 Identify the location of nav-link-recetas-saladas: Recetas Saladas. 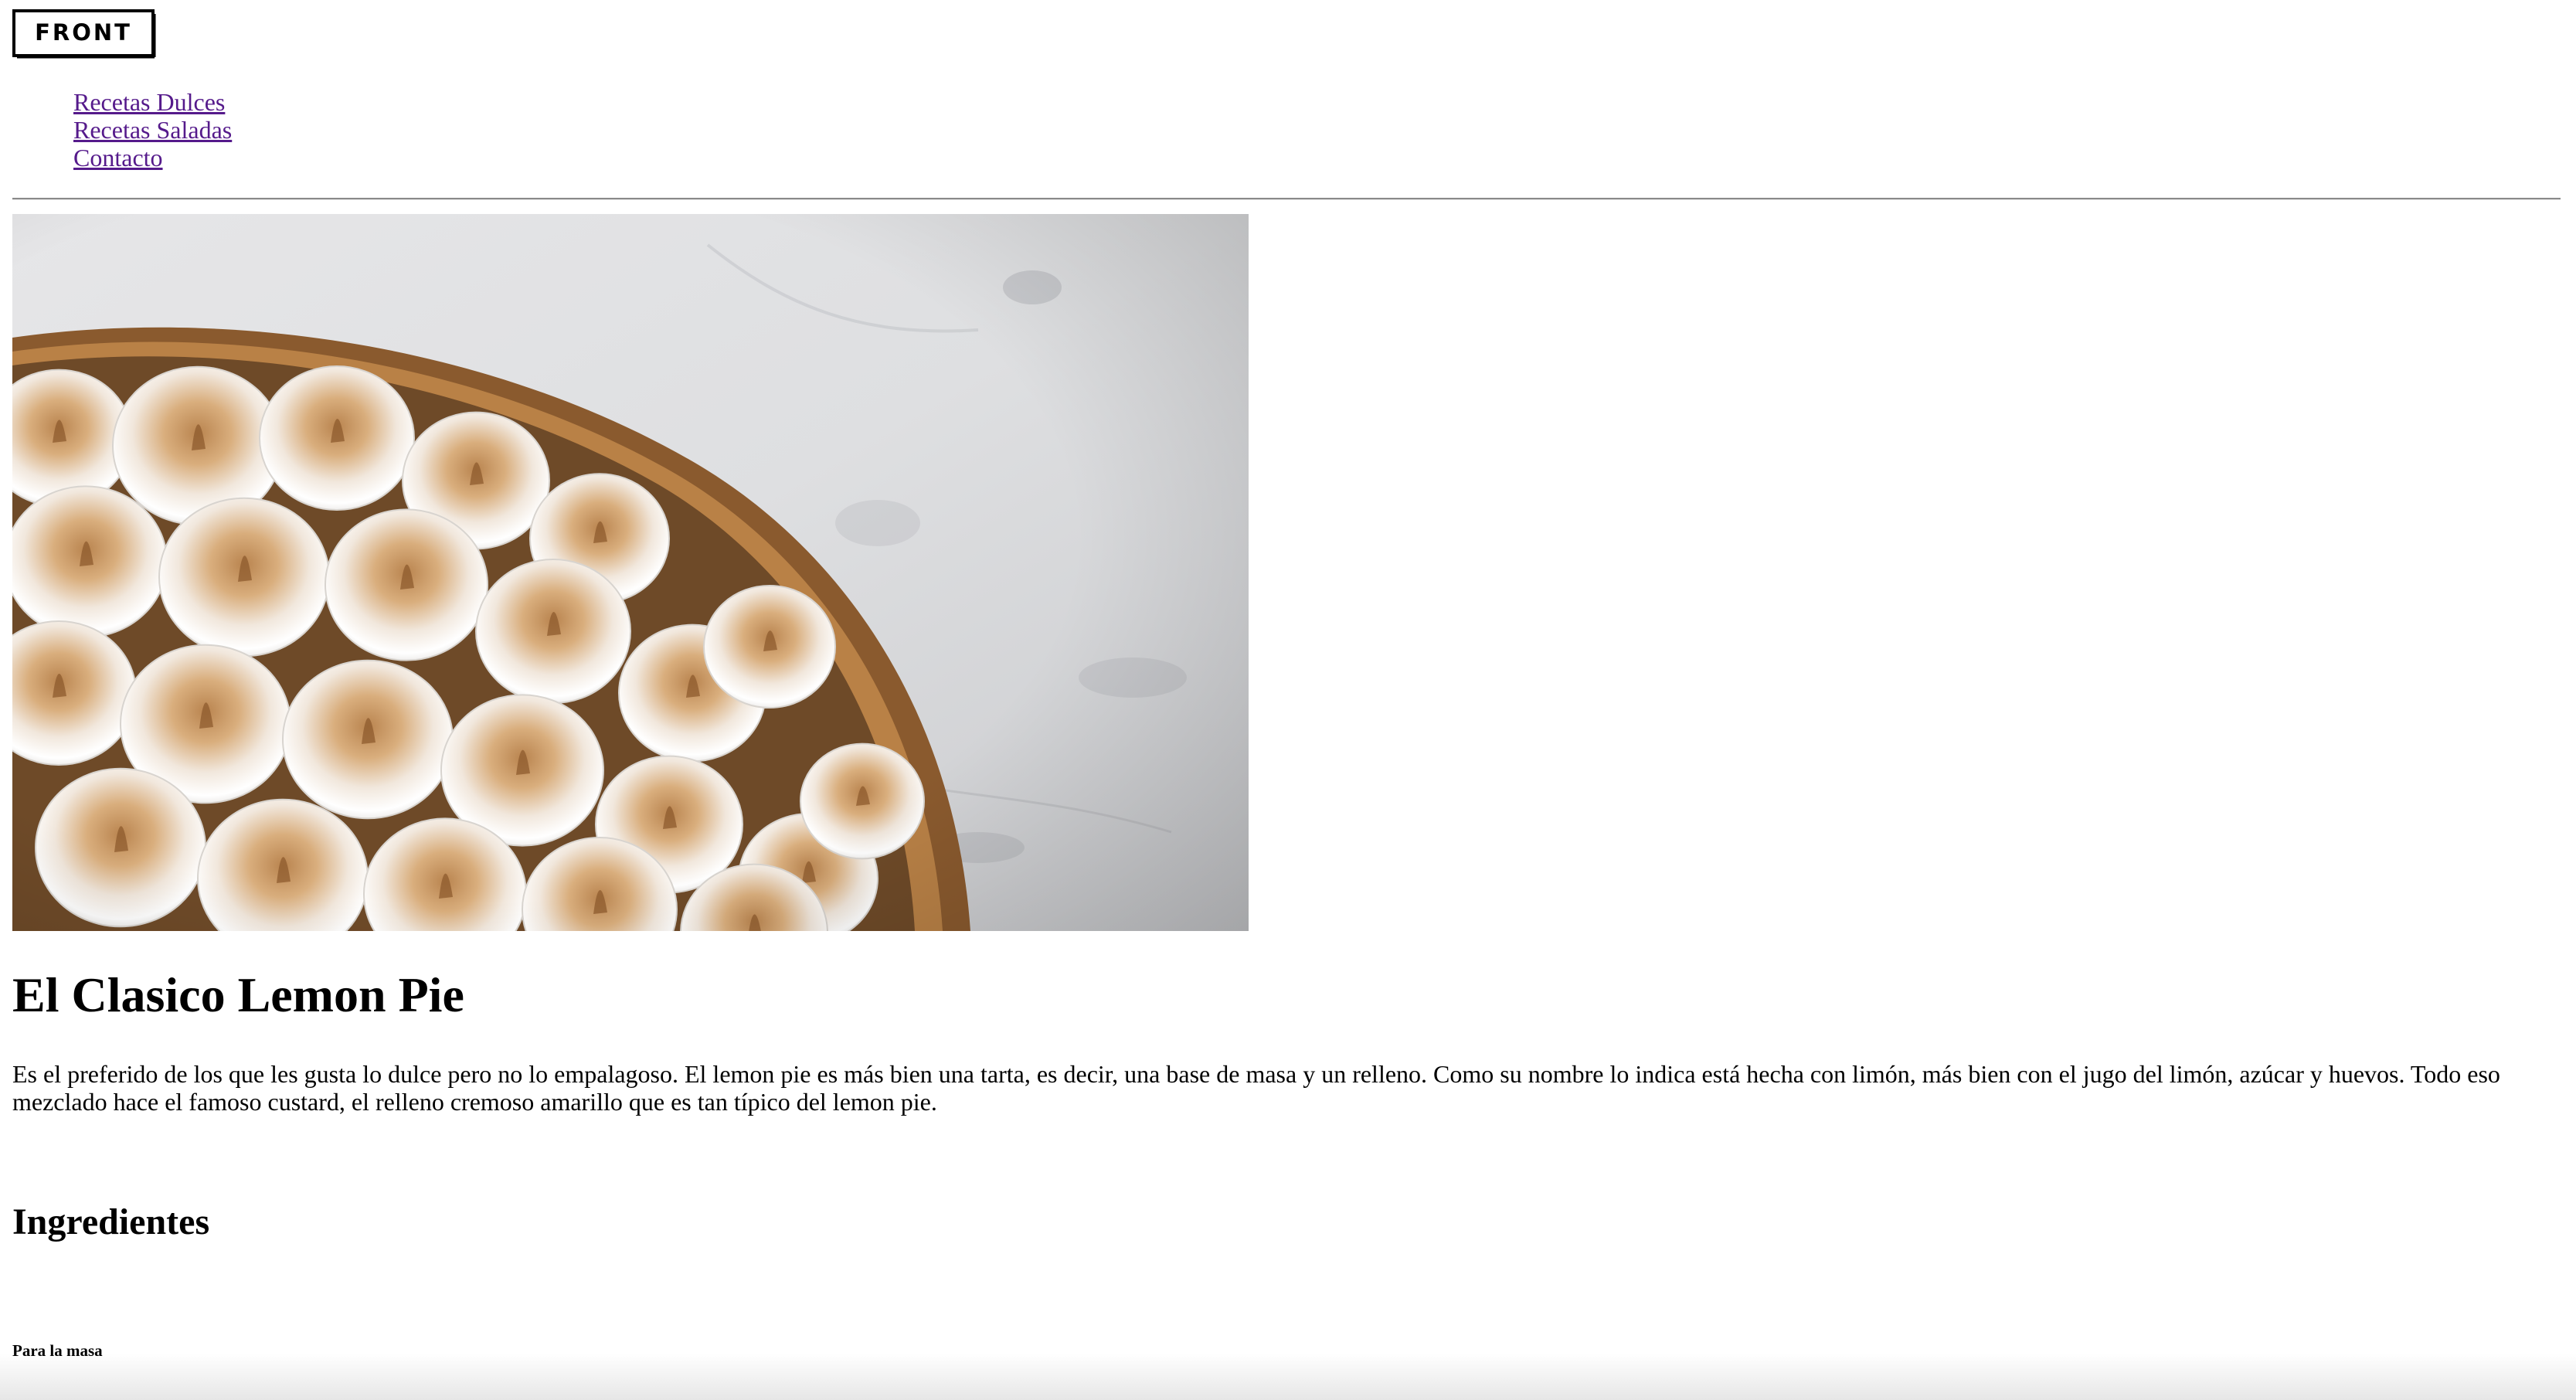
(152, 130).